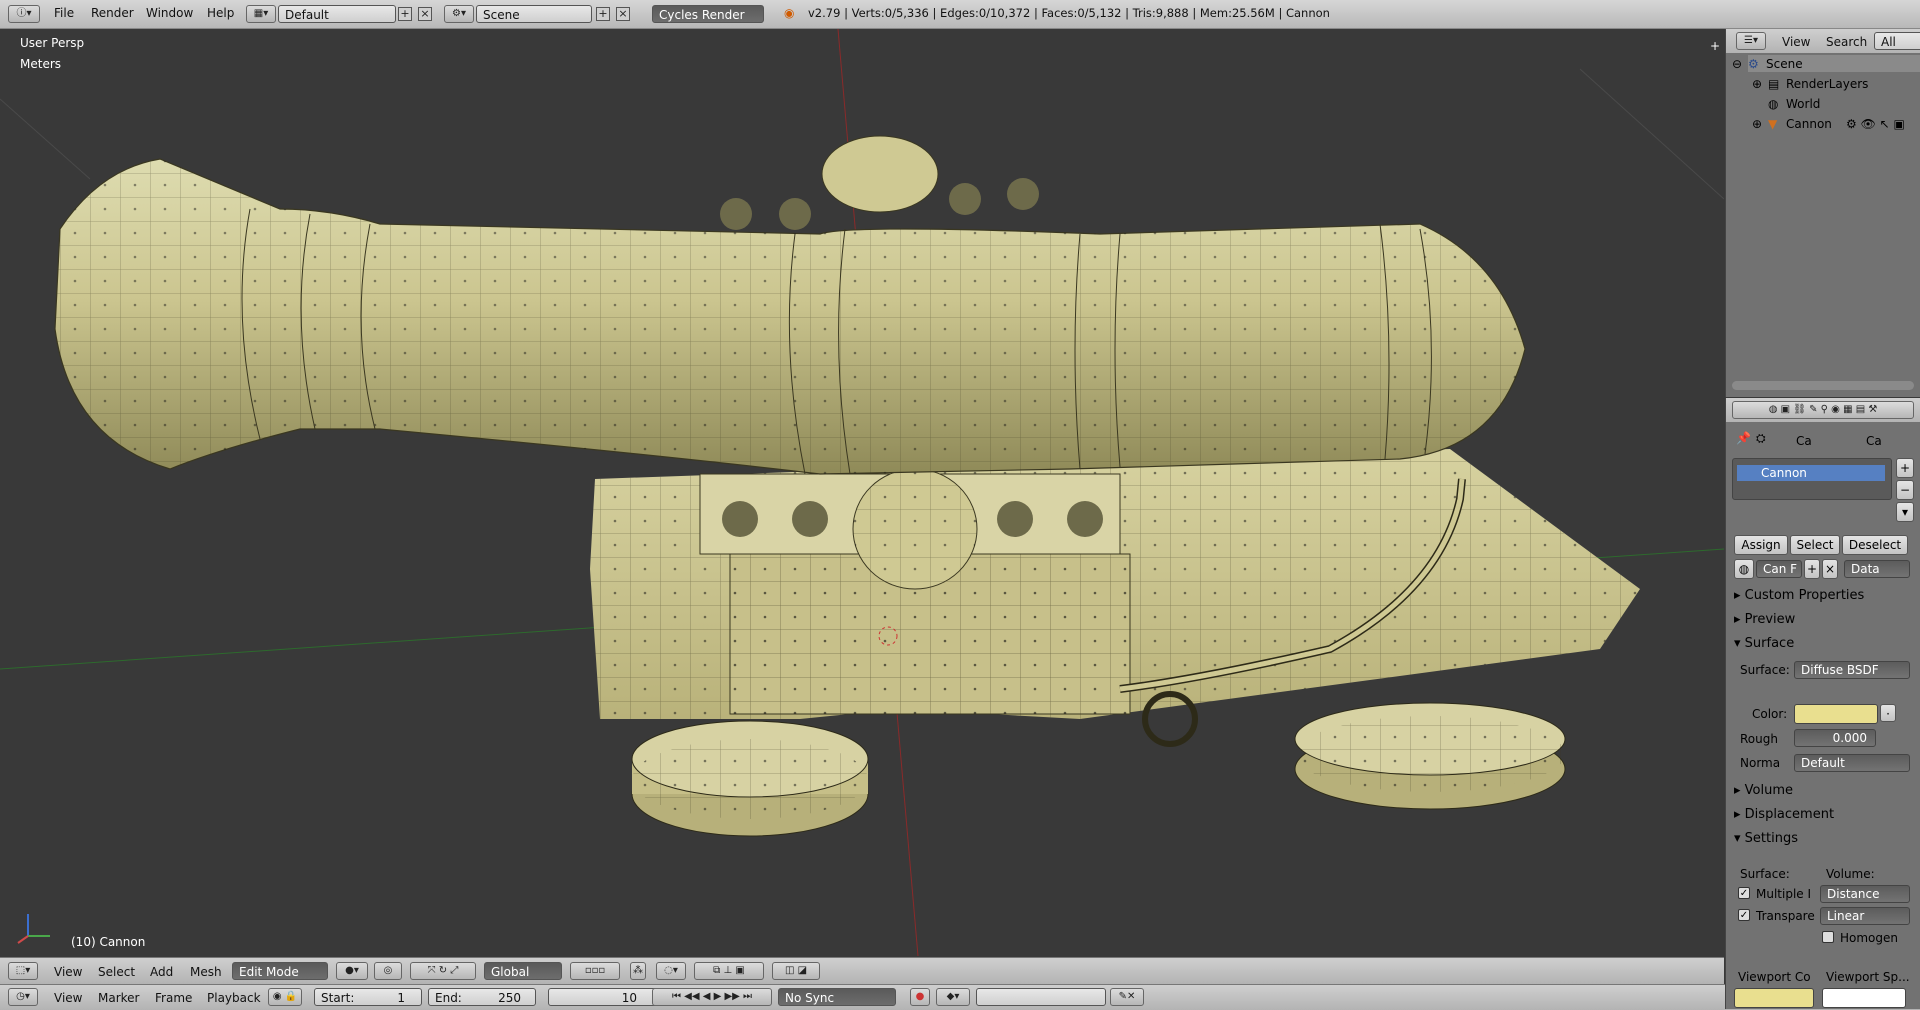 The height and width of the screenshot is (1010, 1920). I want to click on keying-set-field, so click(1041, 997).